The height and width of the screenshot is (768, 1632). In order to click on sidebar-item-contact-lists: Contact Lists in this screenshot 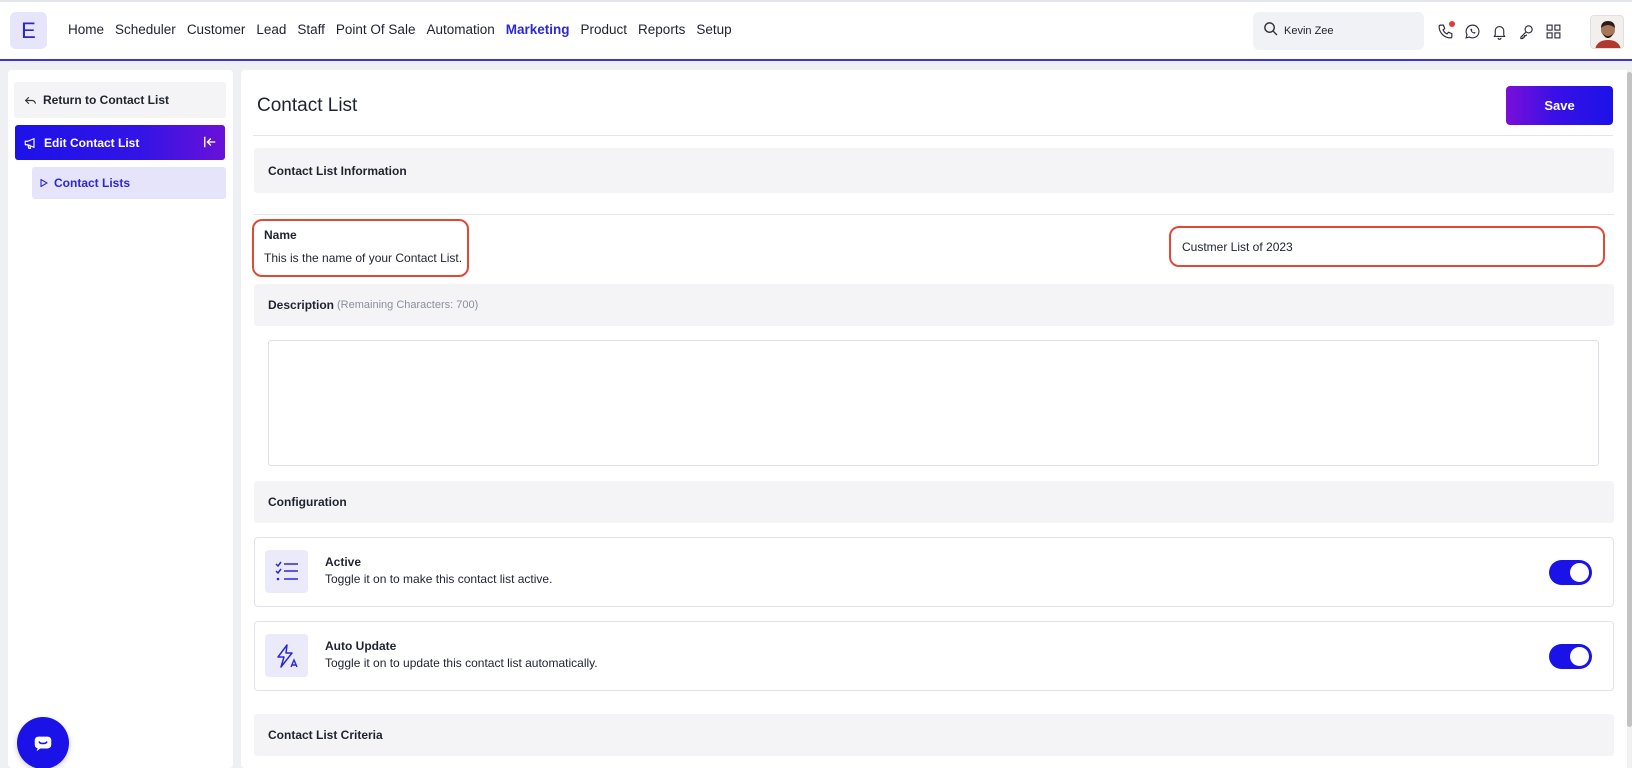, I will do `click(129, 183)`.